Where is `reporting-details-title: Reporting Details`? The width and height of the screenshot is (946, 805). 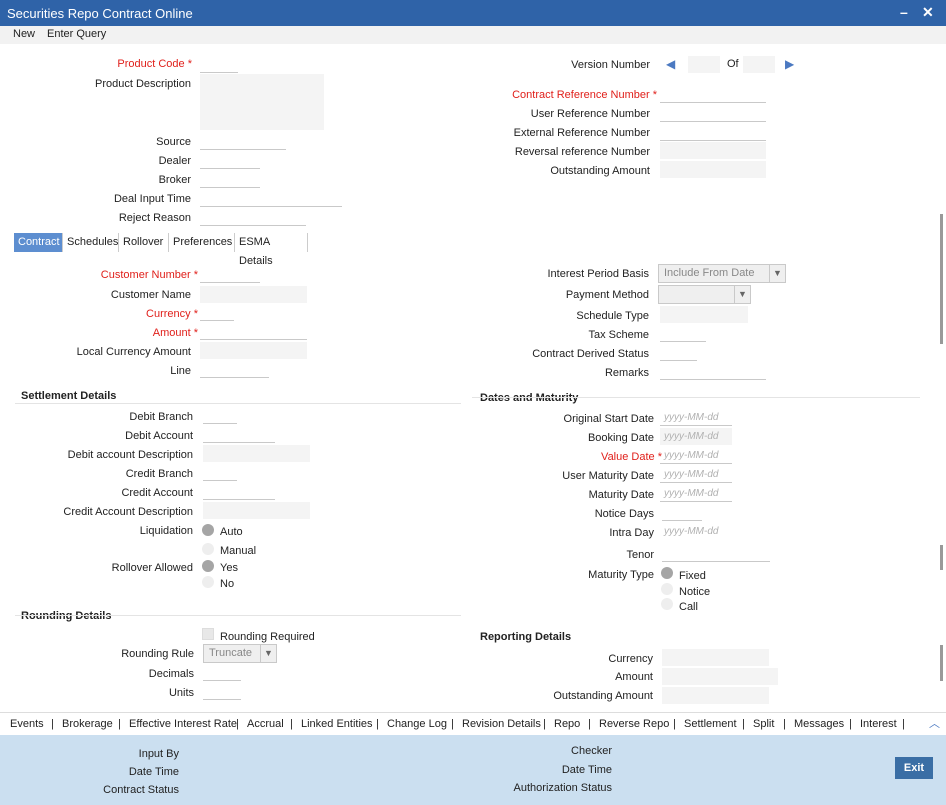 reporting-details-title: Reporting Details is located at coordinates (526, 637).